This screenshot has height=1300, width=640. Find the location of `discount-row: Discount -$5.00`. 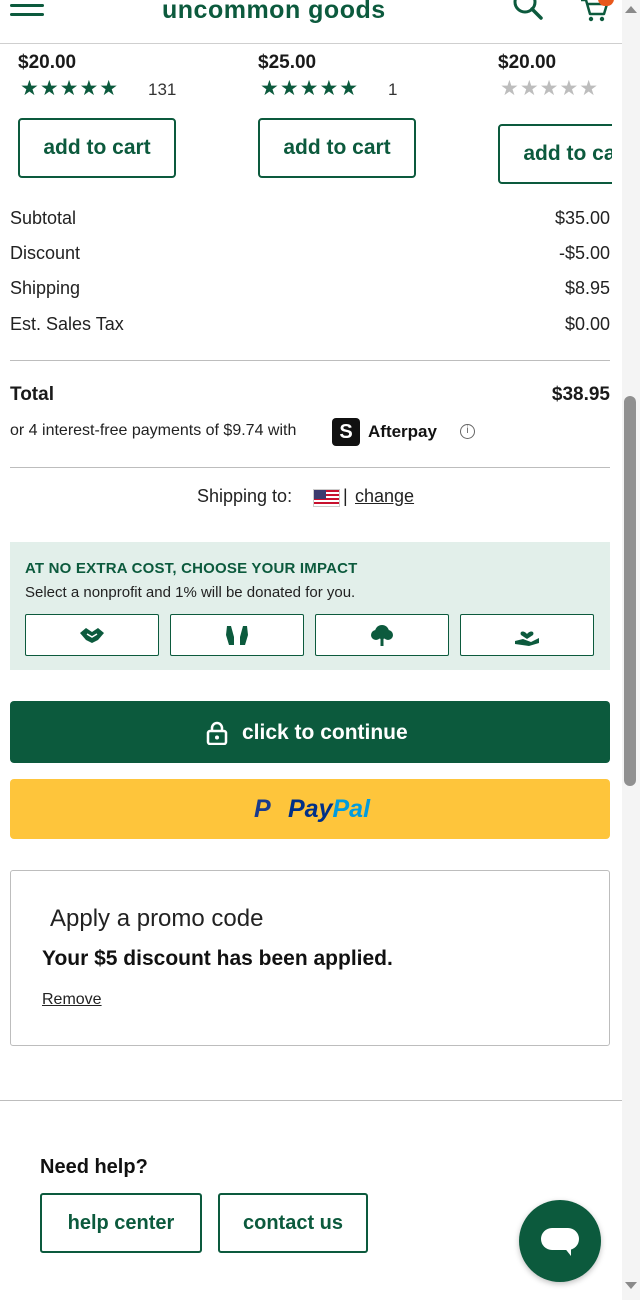

discount-row: Discount -$5.00 is located at coordinates (310, 255).